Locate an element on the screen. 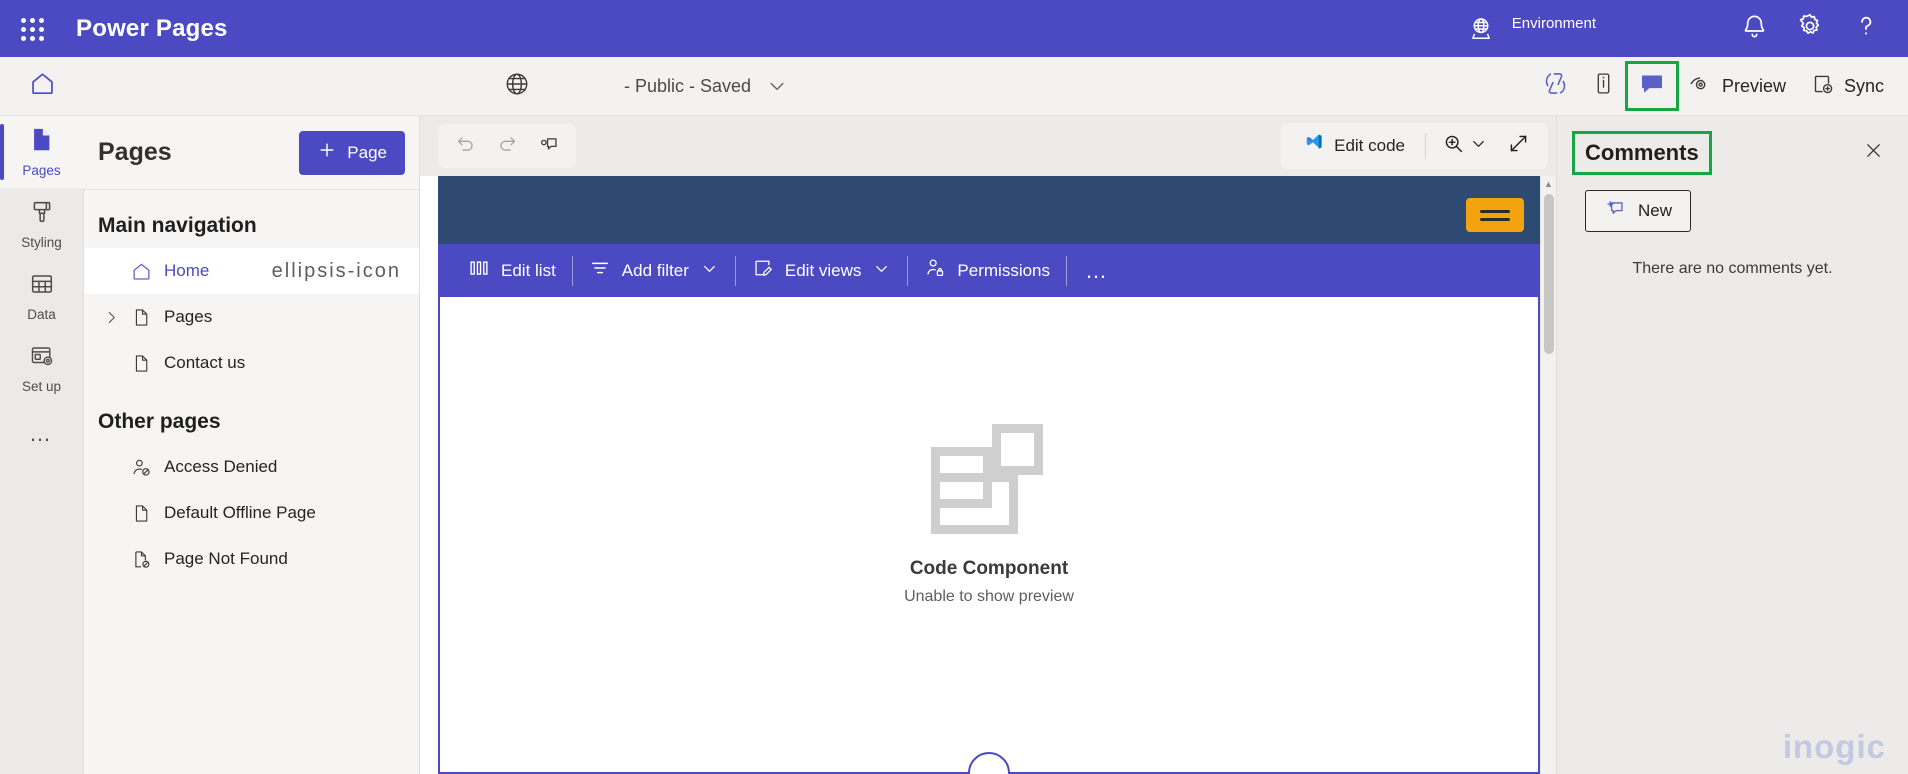 Image resolution: width=1908 pixels, height=774 pixels. undo-button is located at coordinates (465, 146).